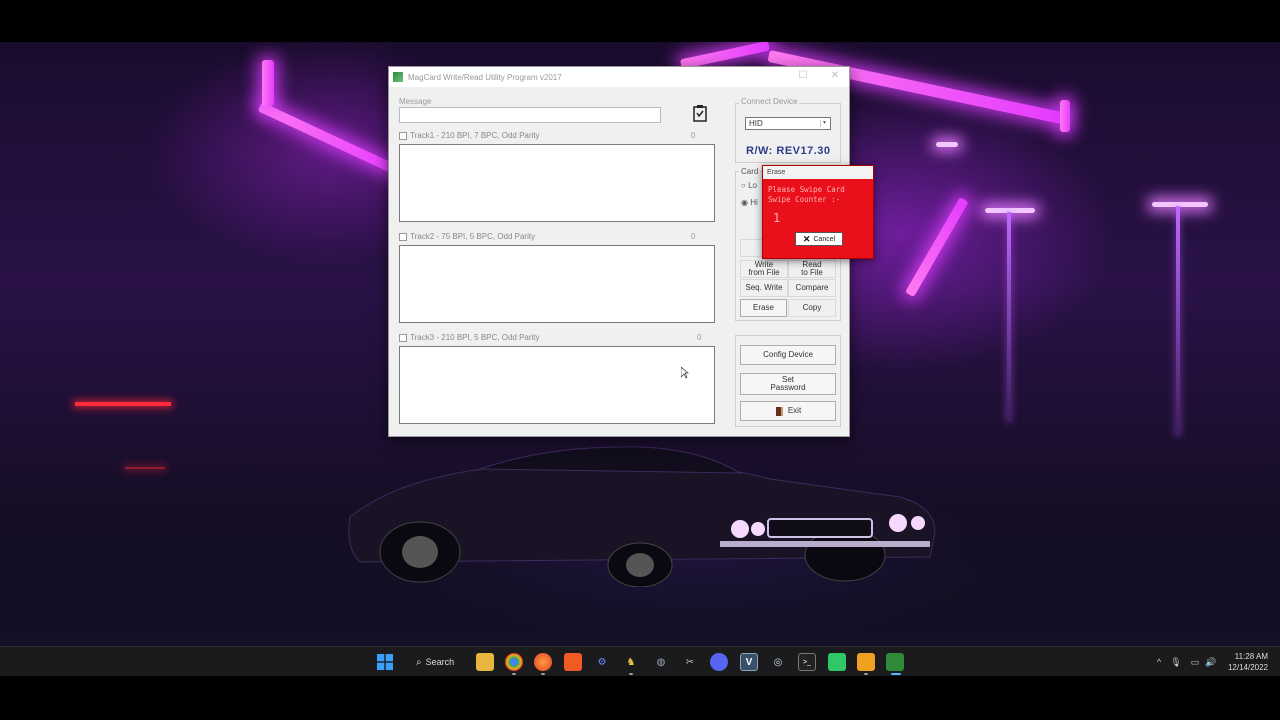 The image size is (1280, 720). What do you see at coordinates (777, 218) in the screenshot?
I see `swipe-counter: 1` at bounding box center [777, 218].